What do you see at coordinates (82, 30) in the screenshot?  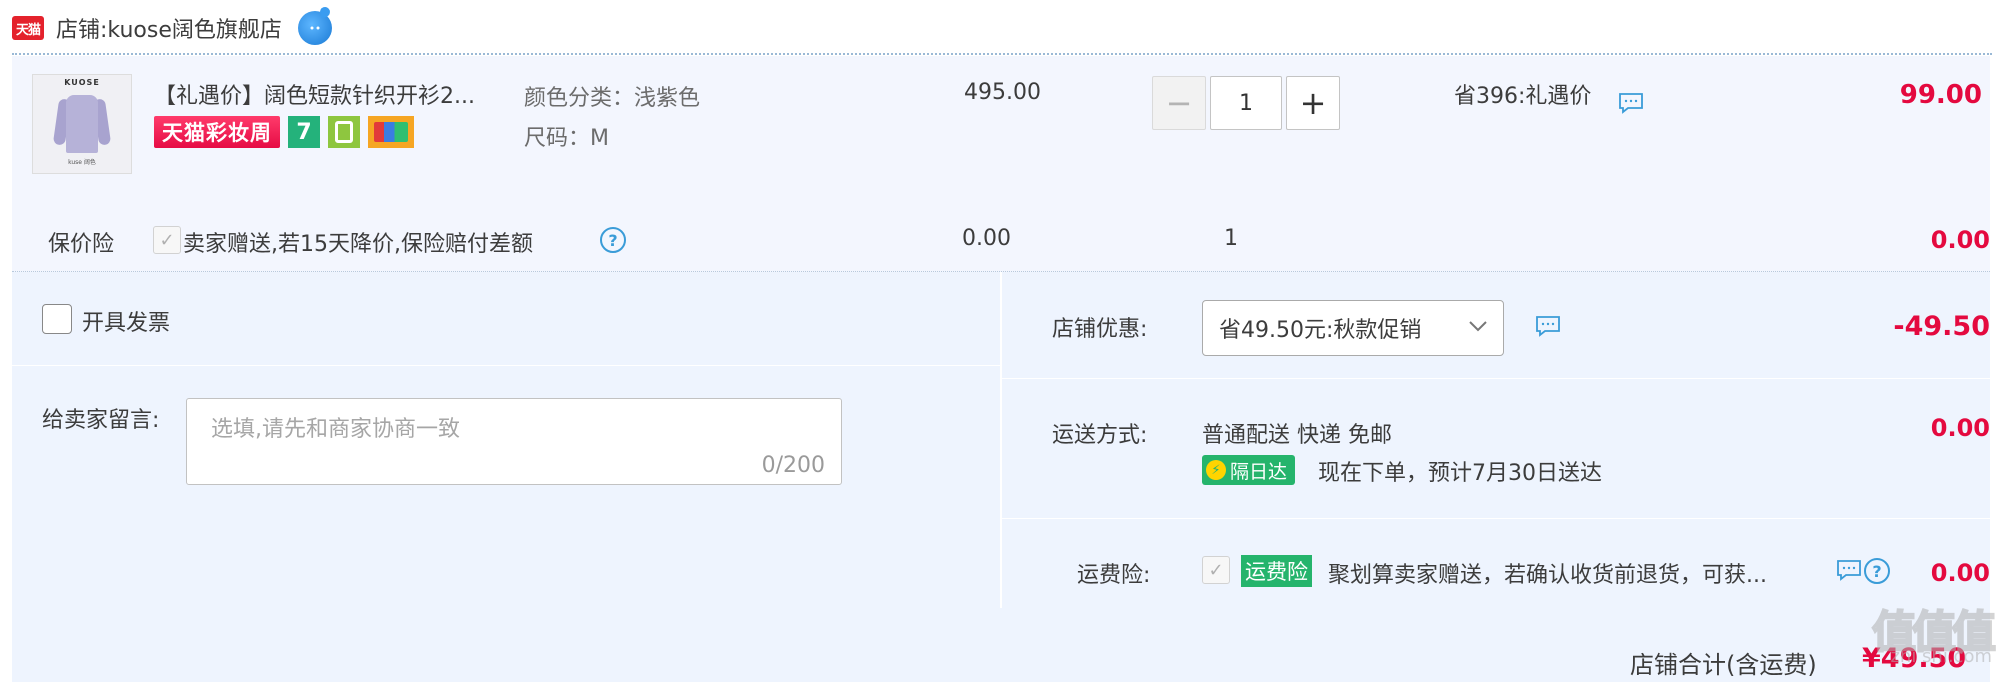 I see `shop-prefix: 店铺:` at bounding box center [82, 30].